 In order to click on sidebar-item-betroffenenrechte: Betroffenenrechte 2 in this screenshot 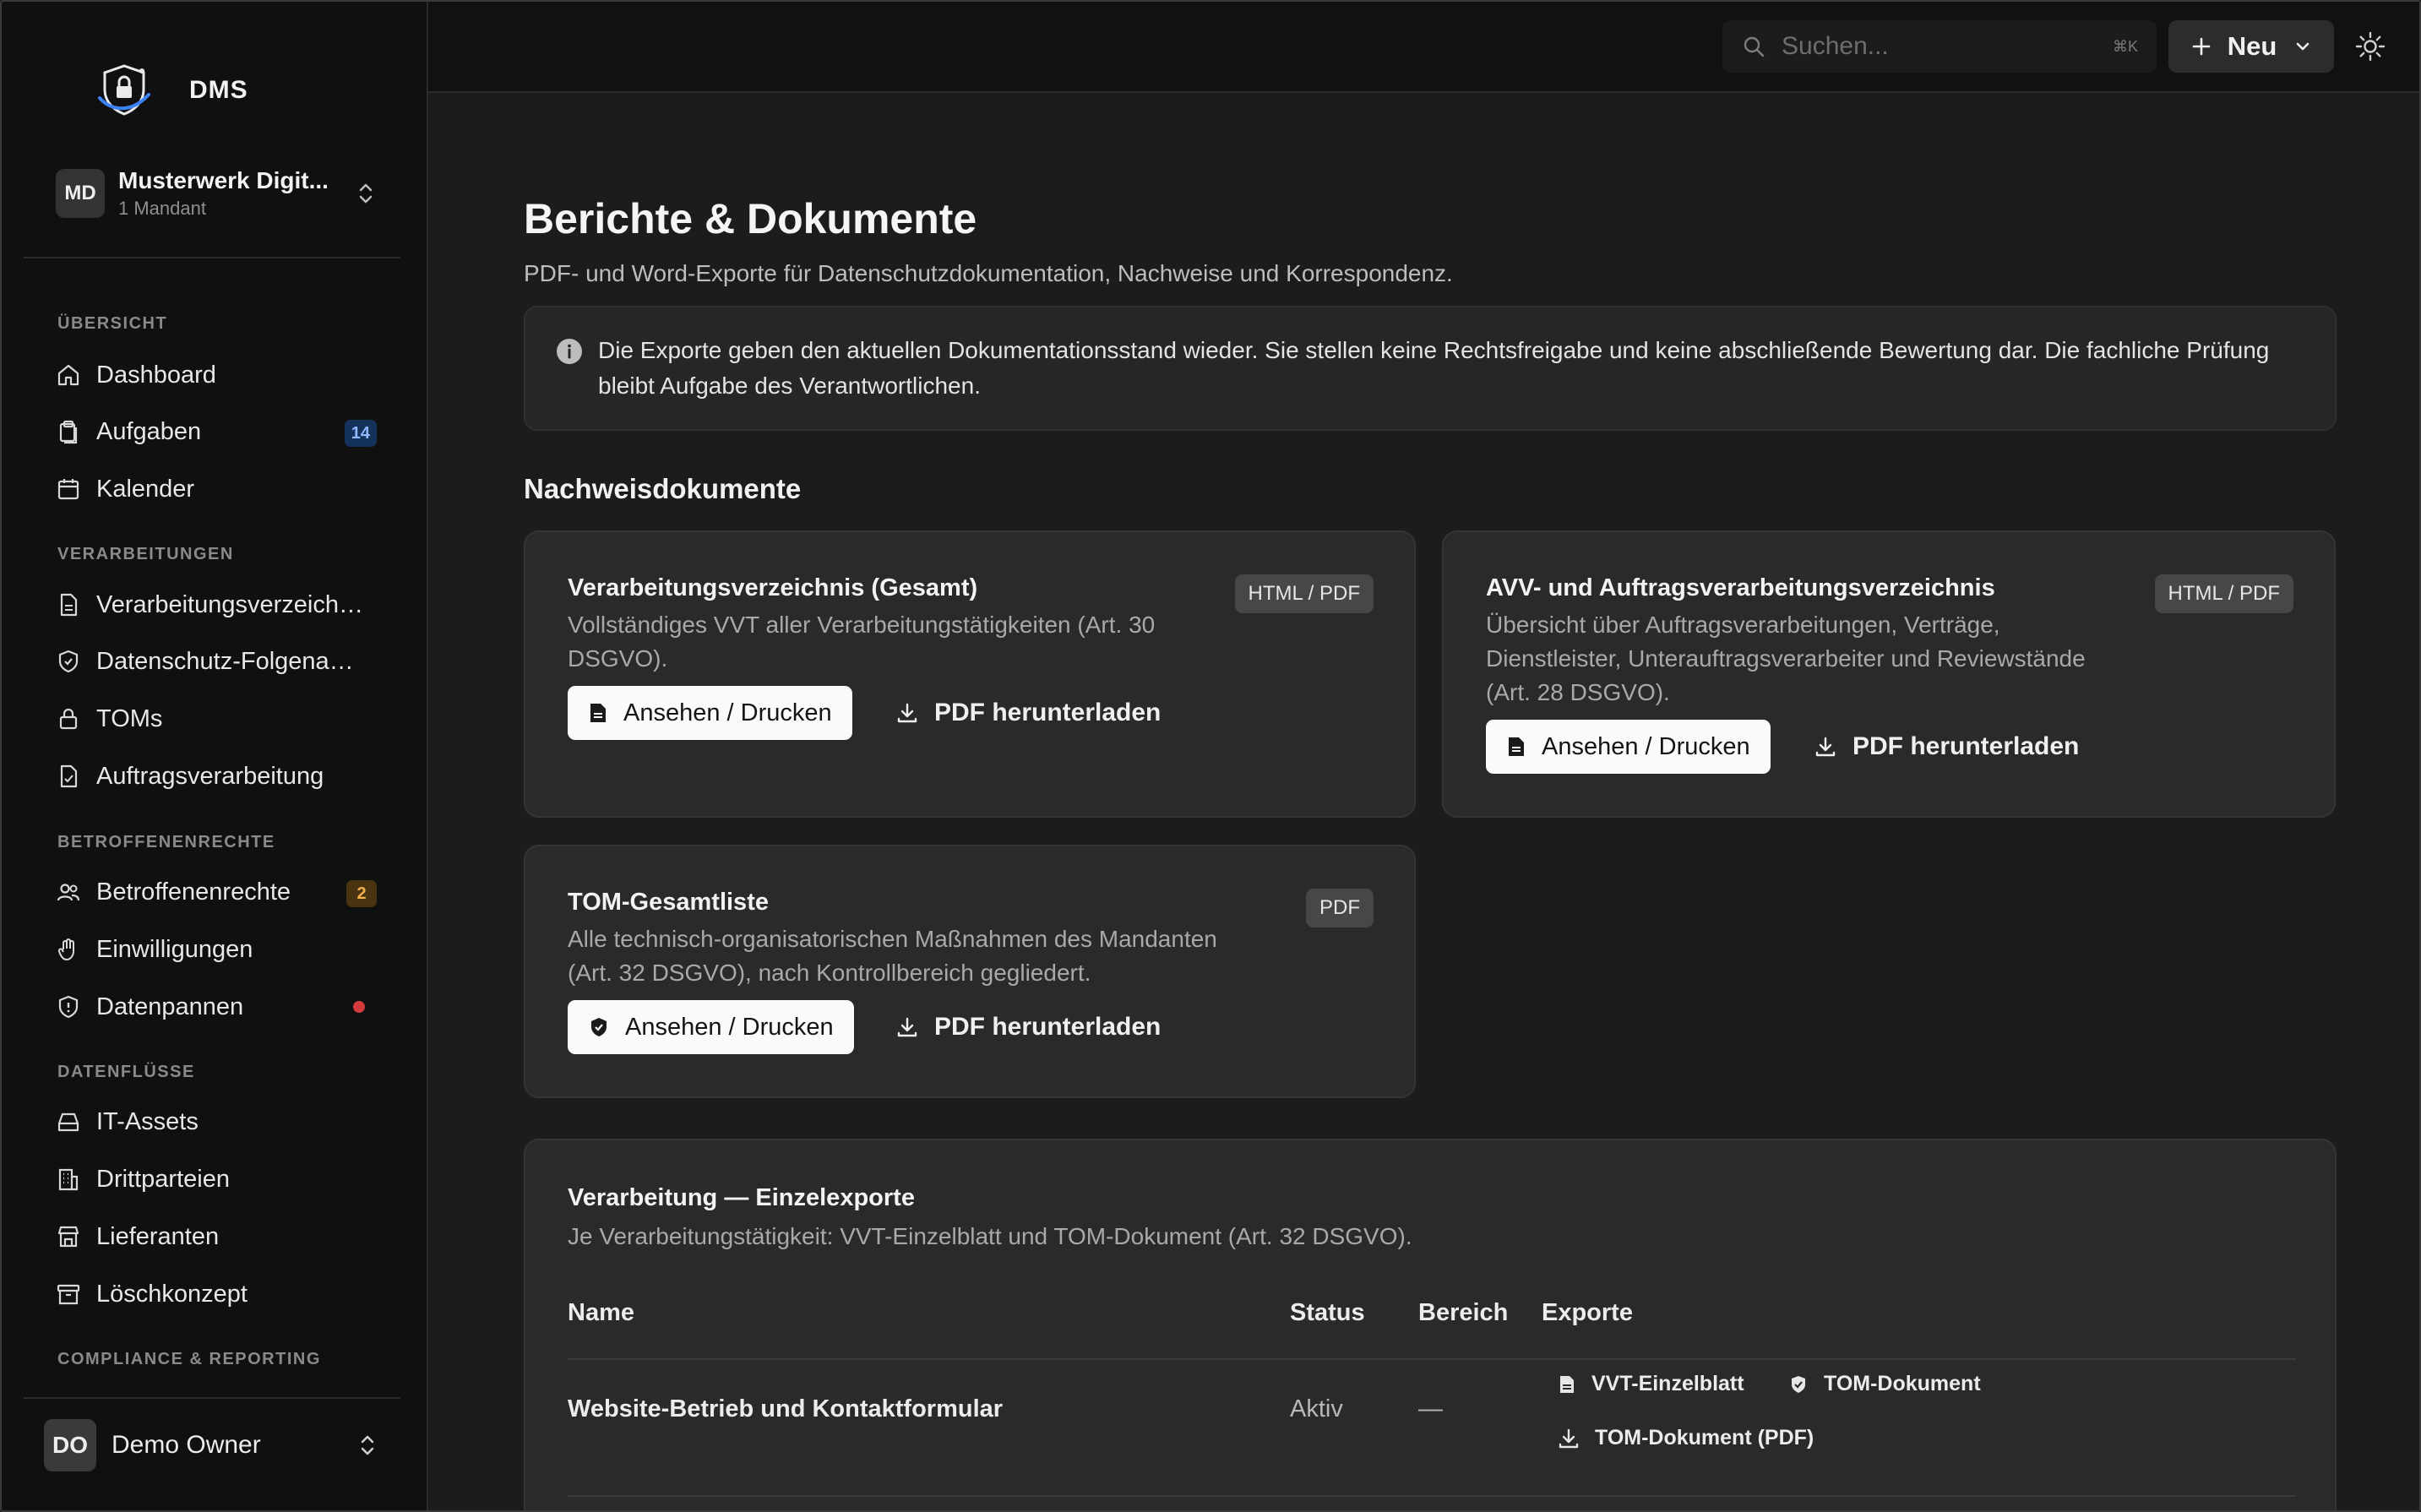, I will do `click(216, 892)`.